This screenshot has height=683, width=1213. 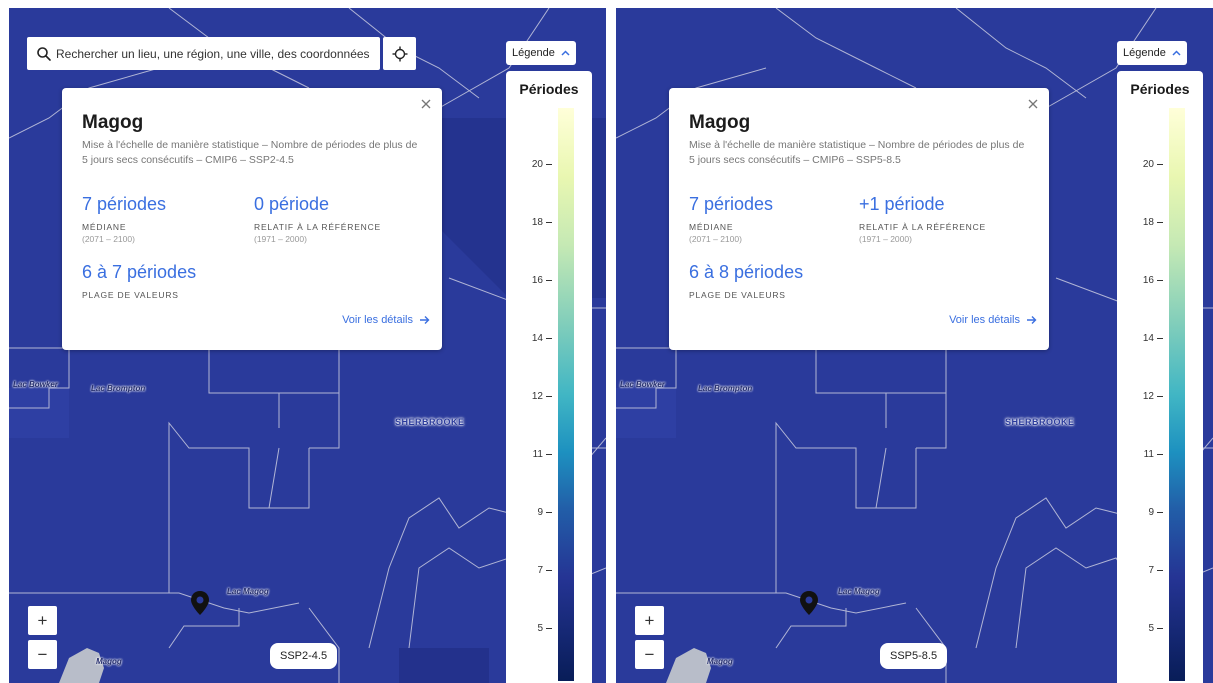 What do you see at coordinates (746, 272) in the screenshot?
I see `range-value: 6 à 8 périodes` at bounding box center [746, 272].